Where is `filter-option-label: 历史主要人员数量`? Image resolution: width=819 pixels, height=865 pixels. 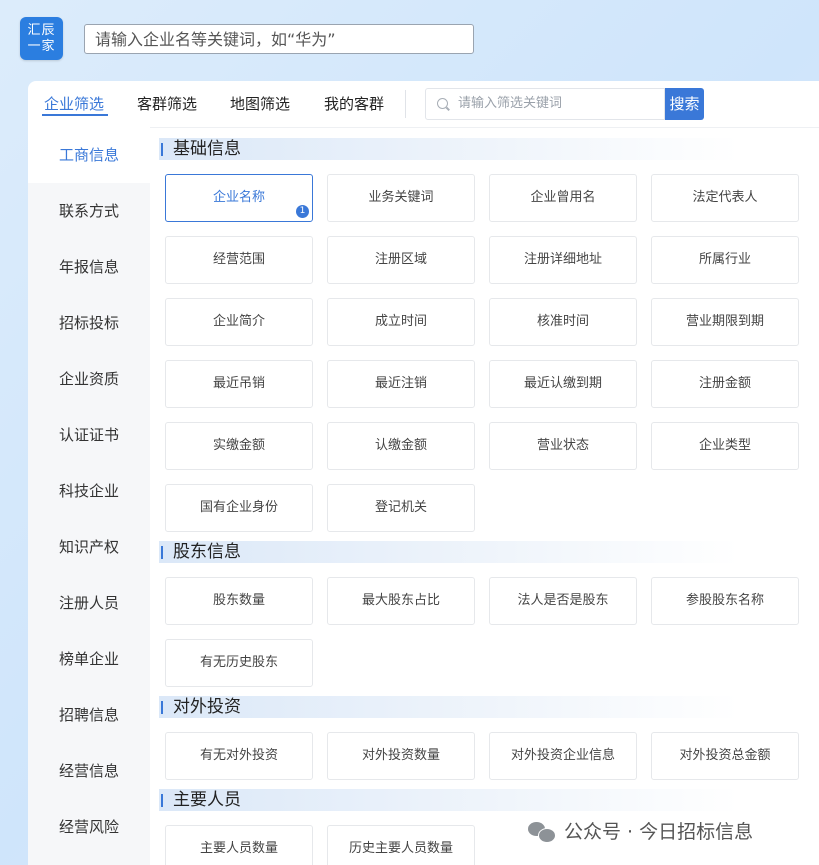 filter-option-label: 历史主要人员数量 is located at coordinates (400, 848).